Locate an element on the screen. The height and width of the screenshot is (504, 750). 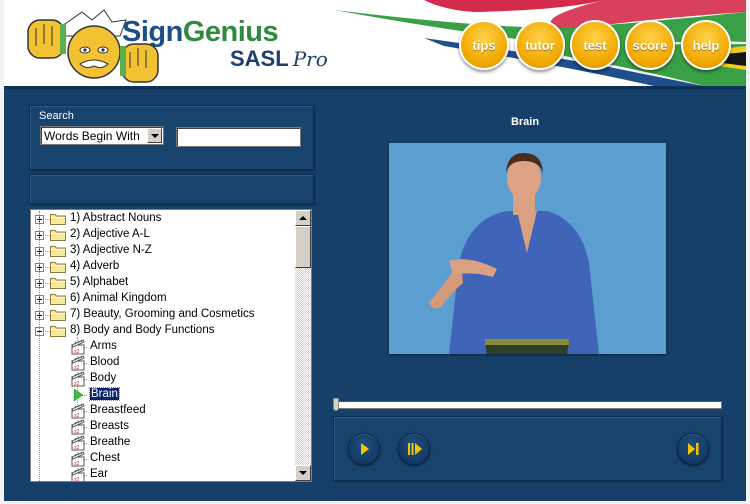
tree-word-item: x2 Body is located at coordinates (162, 379).